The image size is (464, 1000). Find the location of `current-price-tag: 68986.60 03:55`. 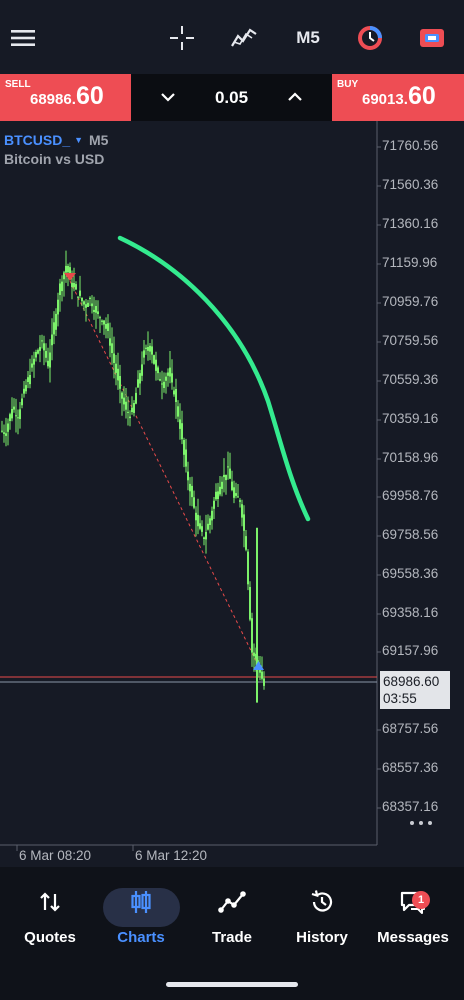

current-price-tag: 68986.60 03:55 is located at coordinates (415, 690).